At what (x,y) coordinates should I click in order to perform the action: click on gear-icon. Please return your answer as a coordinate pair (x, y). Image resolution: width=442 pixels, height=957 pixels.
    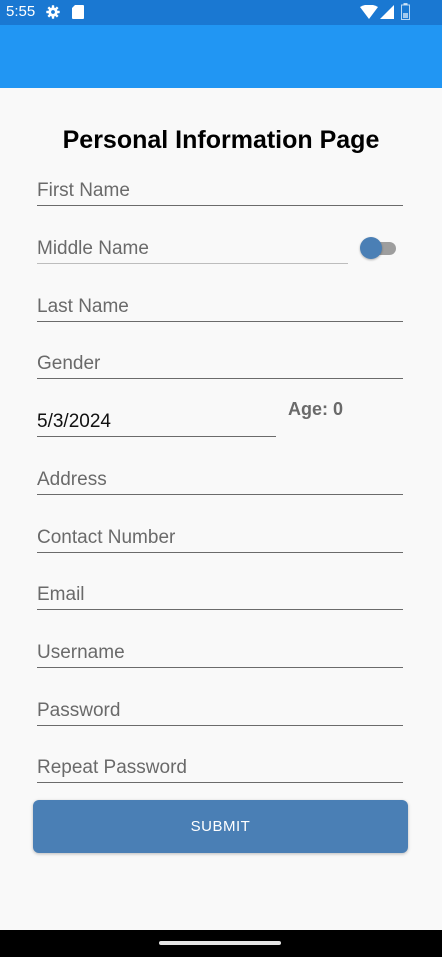
    Looking at the image, I should click on (53, 12).